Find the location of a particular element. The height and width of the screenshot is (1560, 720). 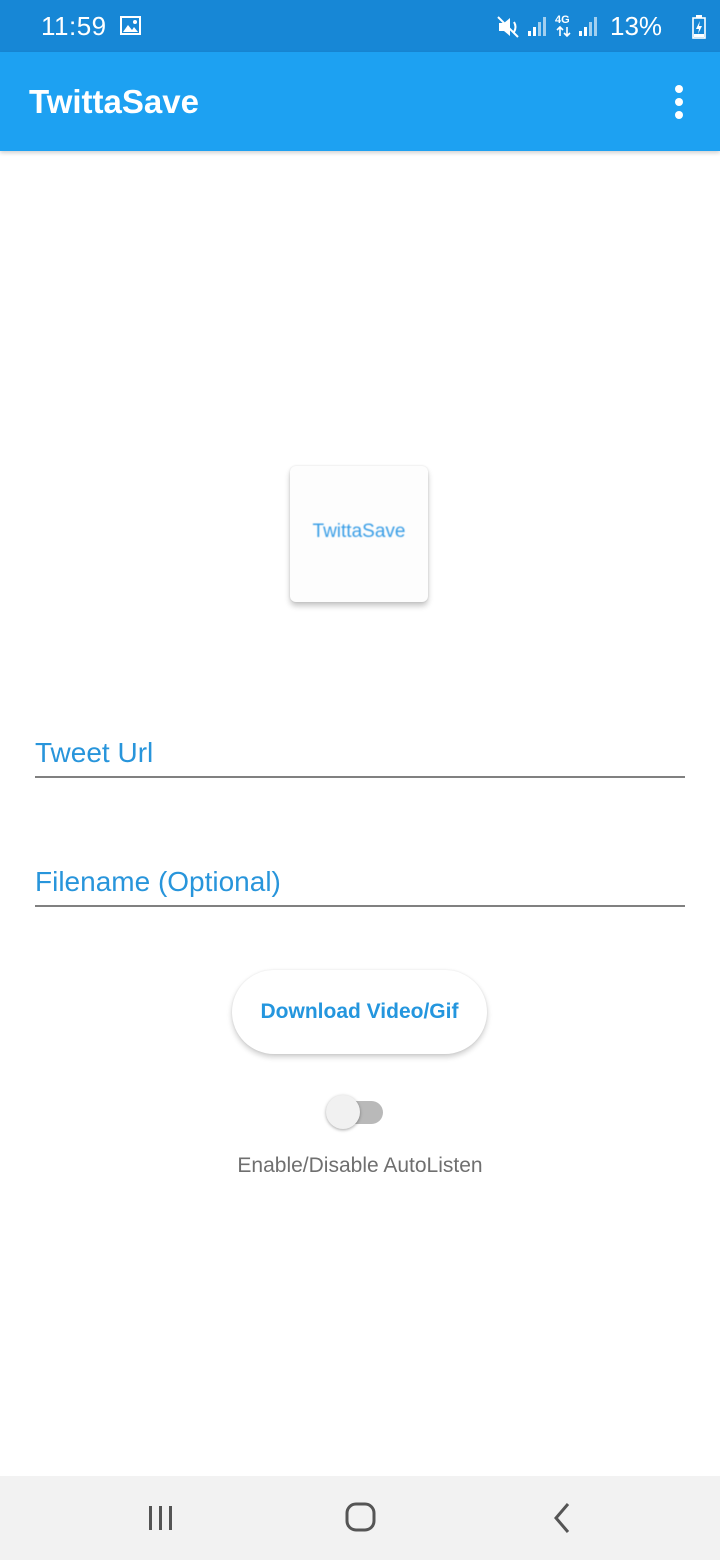

logo-text: TwittaSave is located at coordinates (359, 531).